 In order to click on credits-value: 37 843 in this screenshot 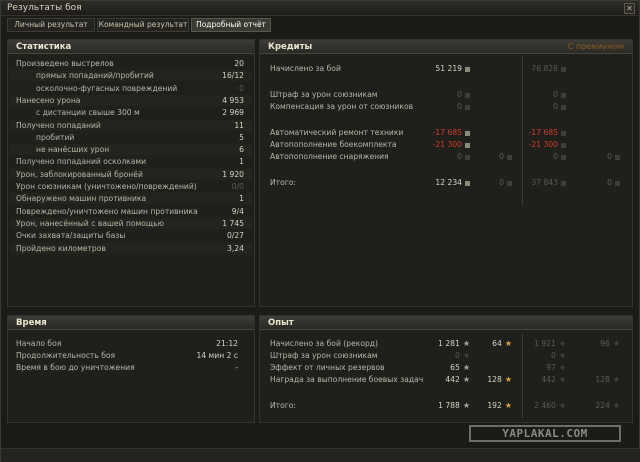, I will do `click(548, 182)`.